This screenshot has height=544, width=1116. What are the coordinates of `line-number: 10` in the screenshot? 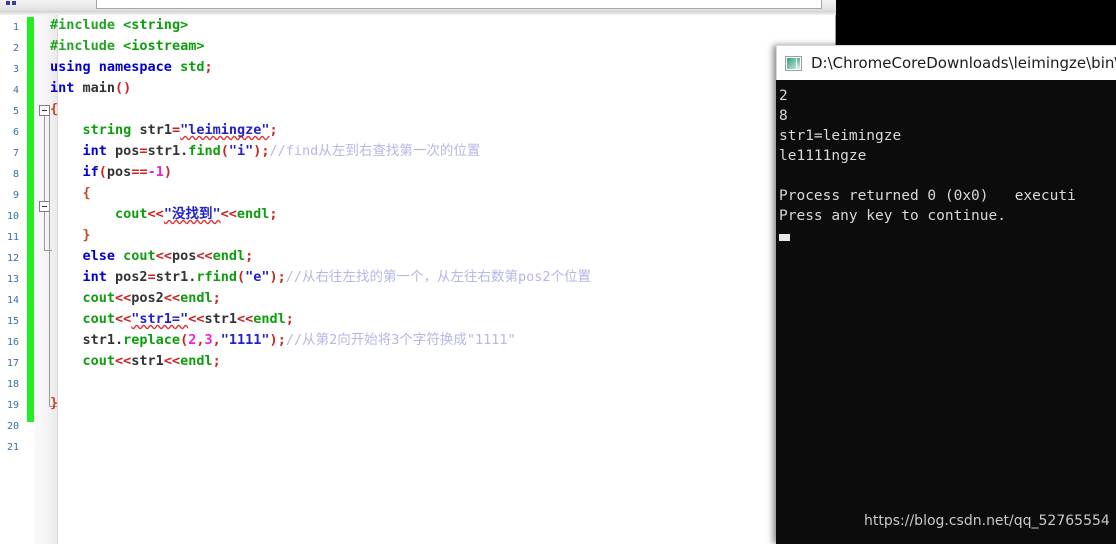 It's located at (12, 216).